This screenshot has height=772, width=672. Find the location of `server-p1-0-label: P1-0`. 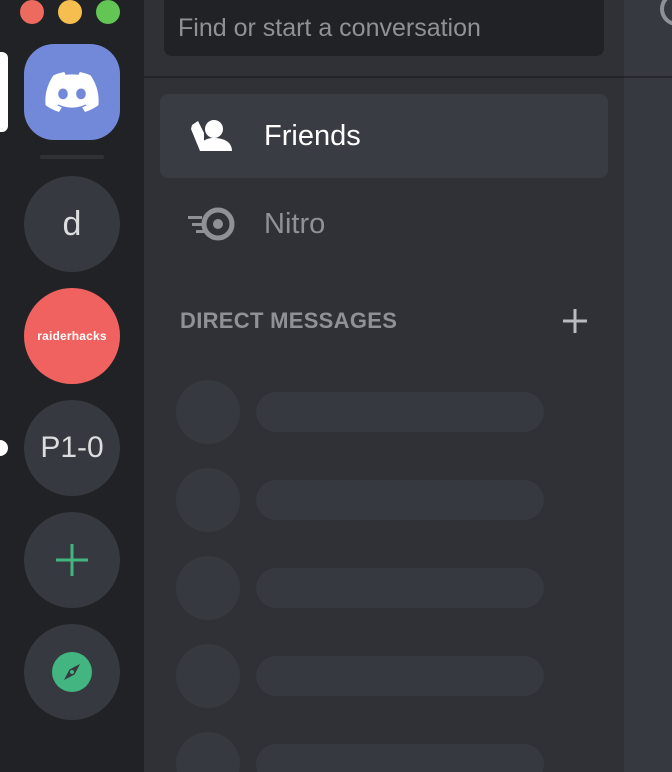

server-p1-0-label: P1-0 is located at coordinates (72, 447).